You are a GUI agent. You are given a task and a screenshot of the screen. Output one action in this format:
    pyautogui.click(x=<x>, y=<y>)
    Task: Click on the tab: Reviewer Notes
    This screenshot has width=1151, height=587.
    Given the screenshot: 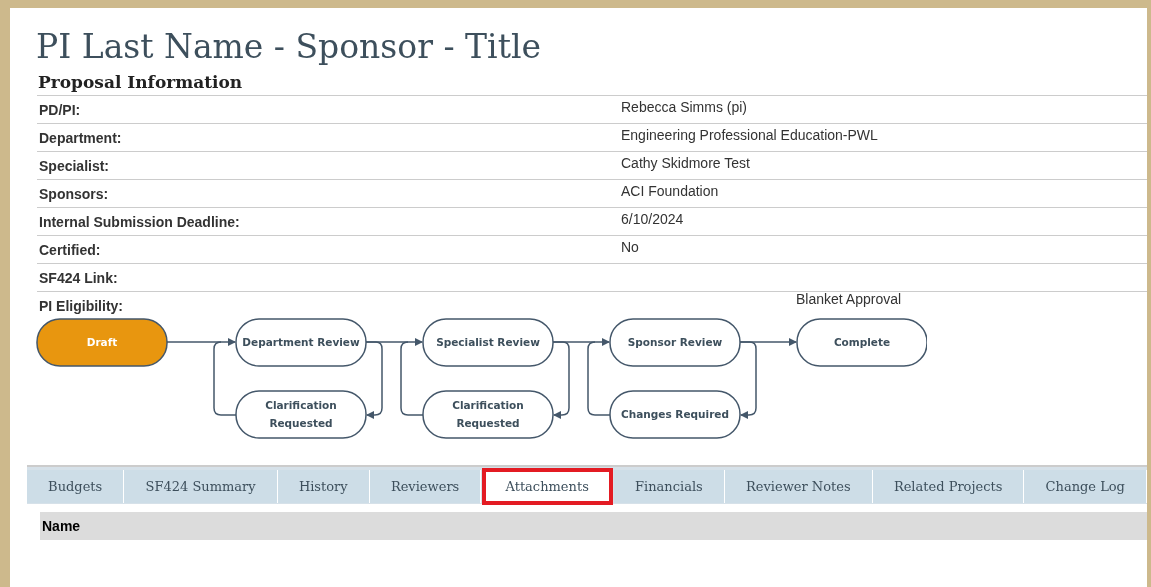 What is the action you would take?
    pyautogui.click(x=798, y=486)
    